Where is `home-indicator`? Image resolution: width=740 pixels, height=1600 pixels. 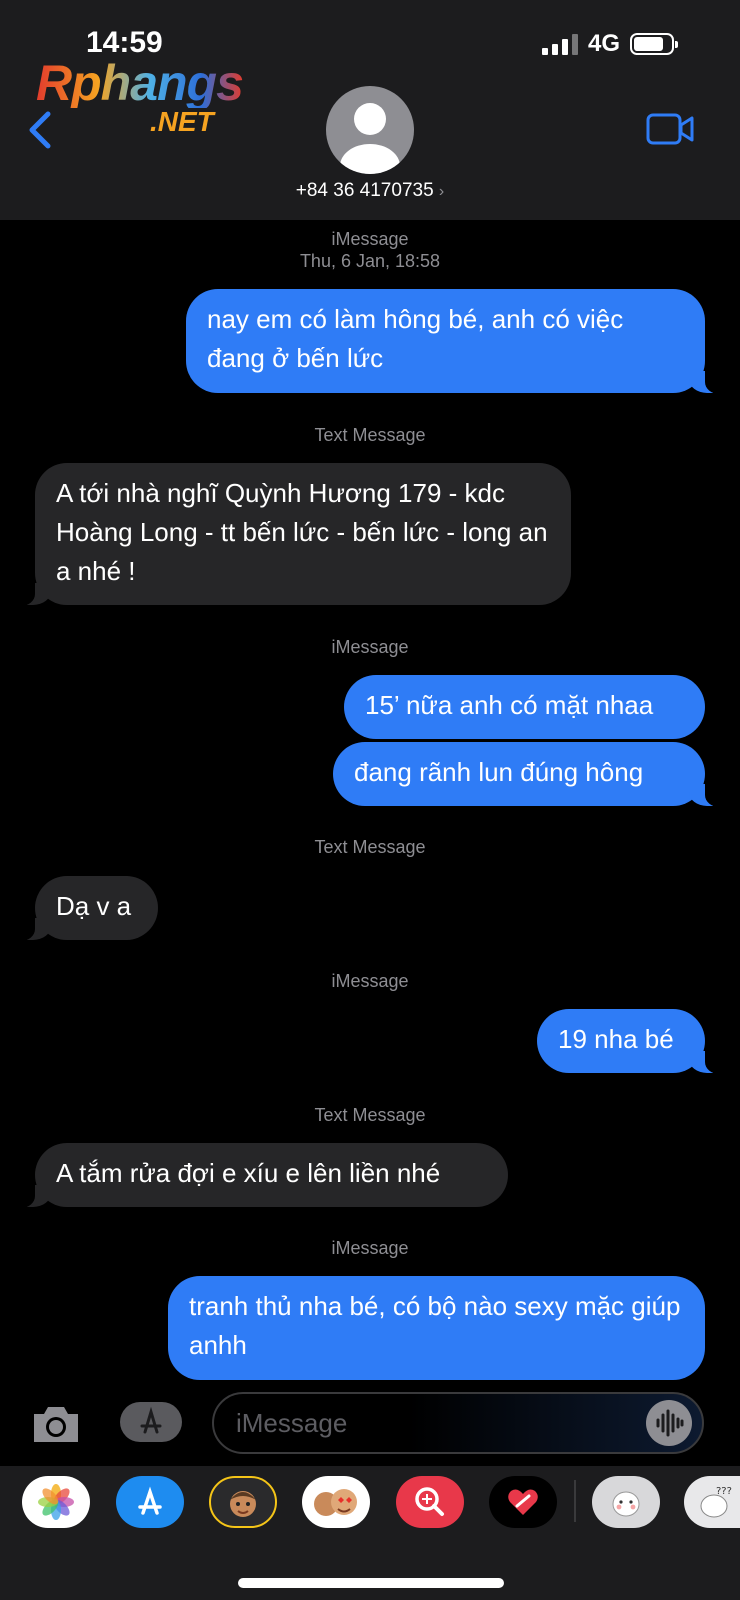 home-indicator is located at coordinates (371, 1583).